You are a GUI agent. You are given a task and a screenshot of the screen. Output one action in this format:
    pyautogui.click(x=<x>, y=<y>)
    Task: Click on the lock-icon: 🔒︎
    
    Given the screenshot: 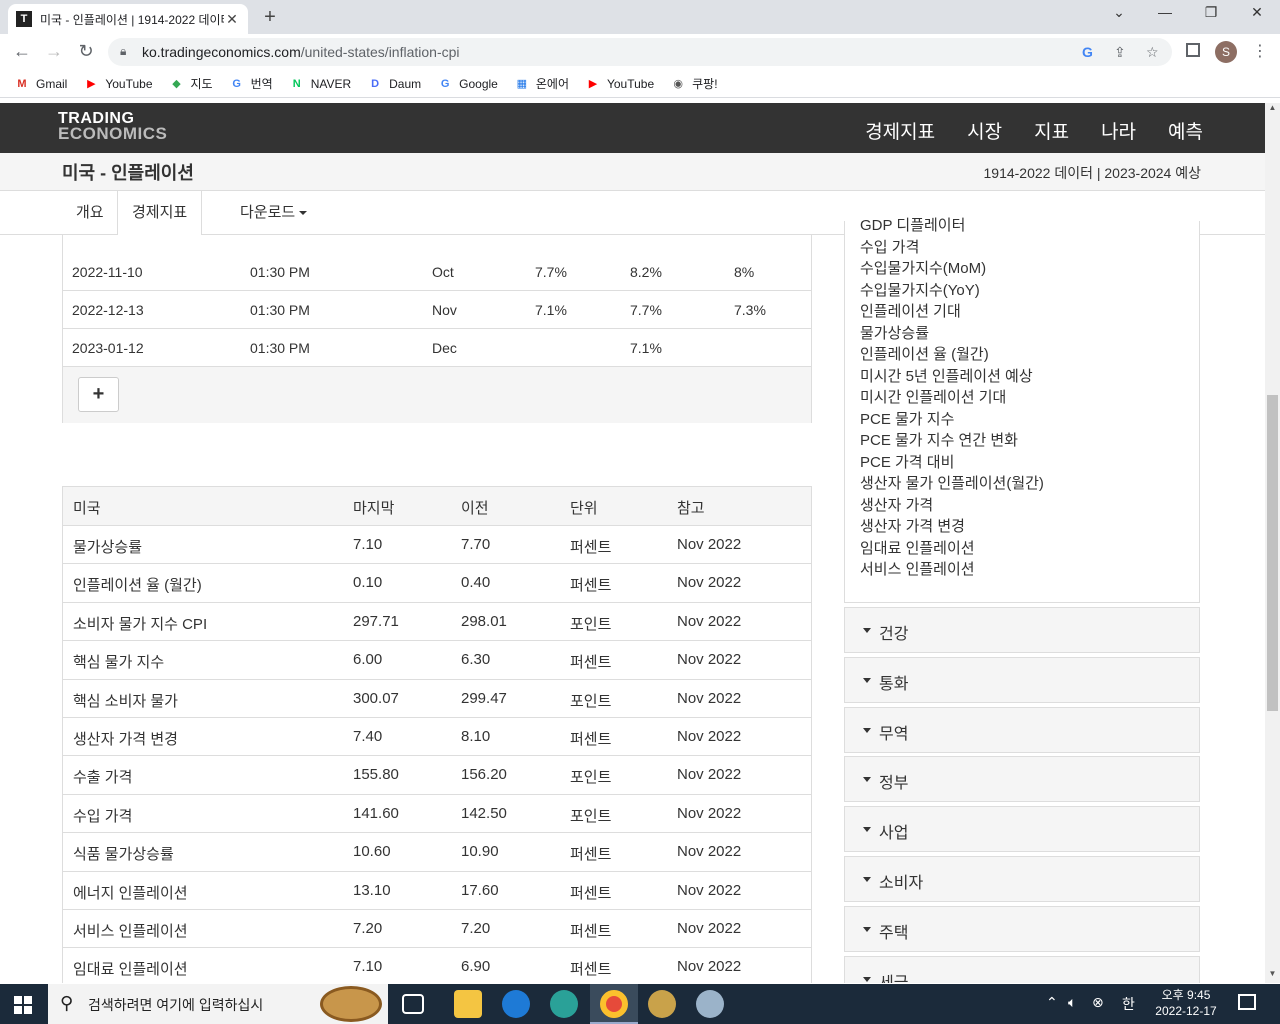 What is the action you would take?
    pyautogui.click(x=123, y=51)
    